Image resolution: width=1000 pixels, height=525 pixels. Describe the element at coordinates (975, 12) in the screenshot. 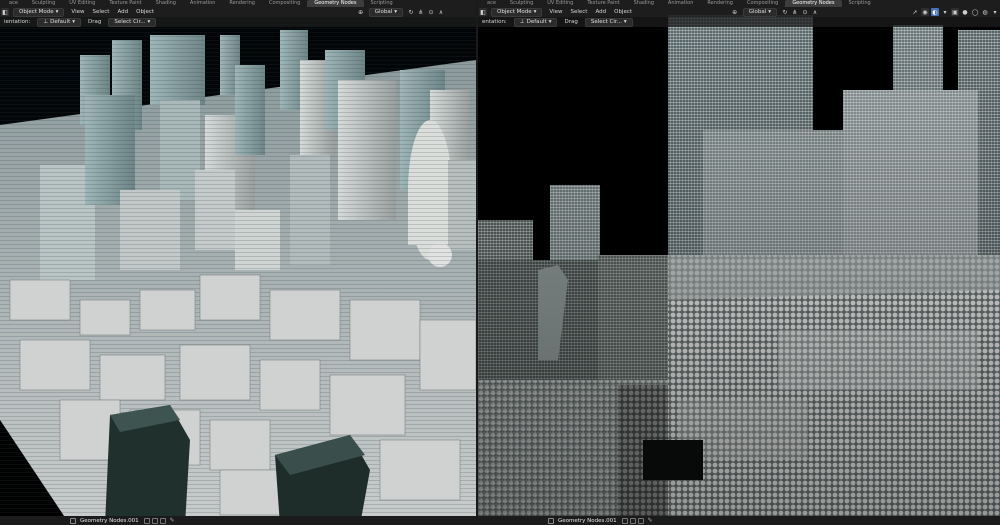

I see `solid-shading-icon: ◯` at that location.